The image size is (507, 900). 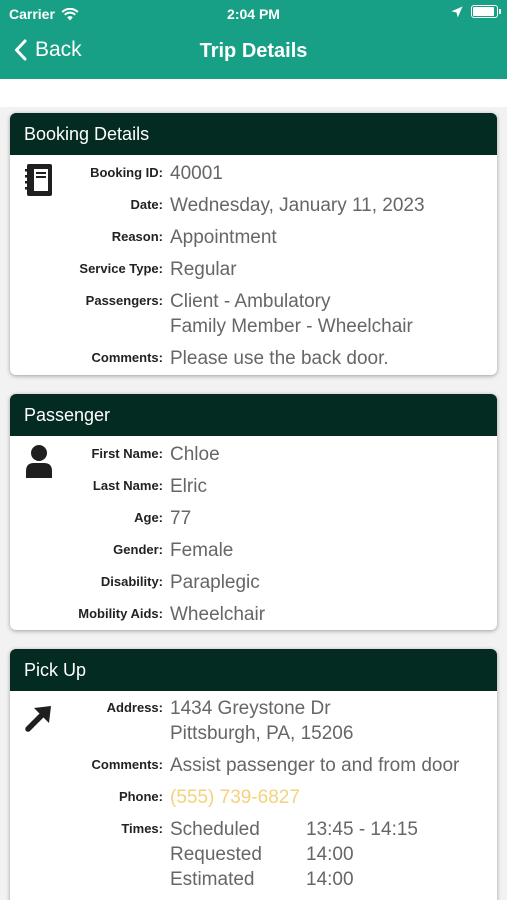 What do you see at coordinates (253, 458) in the screenshot?
I see `first-name-row: First Name: Chloe` at bounding box center [253, 458].